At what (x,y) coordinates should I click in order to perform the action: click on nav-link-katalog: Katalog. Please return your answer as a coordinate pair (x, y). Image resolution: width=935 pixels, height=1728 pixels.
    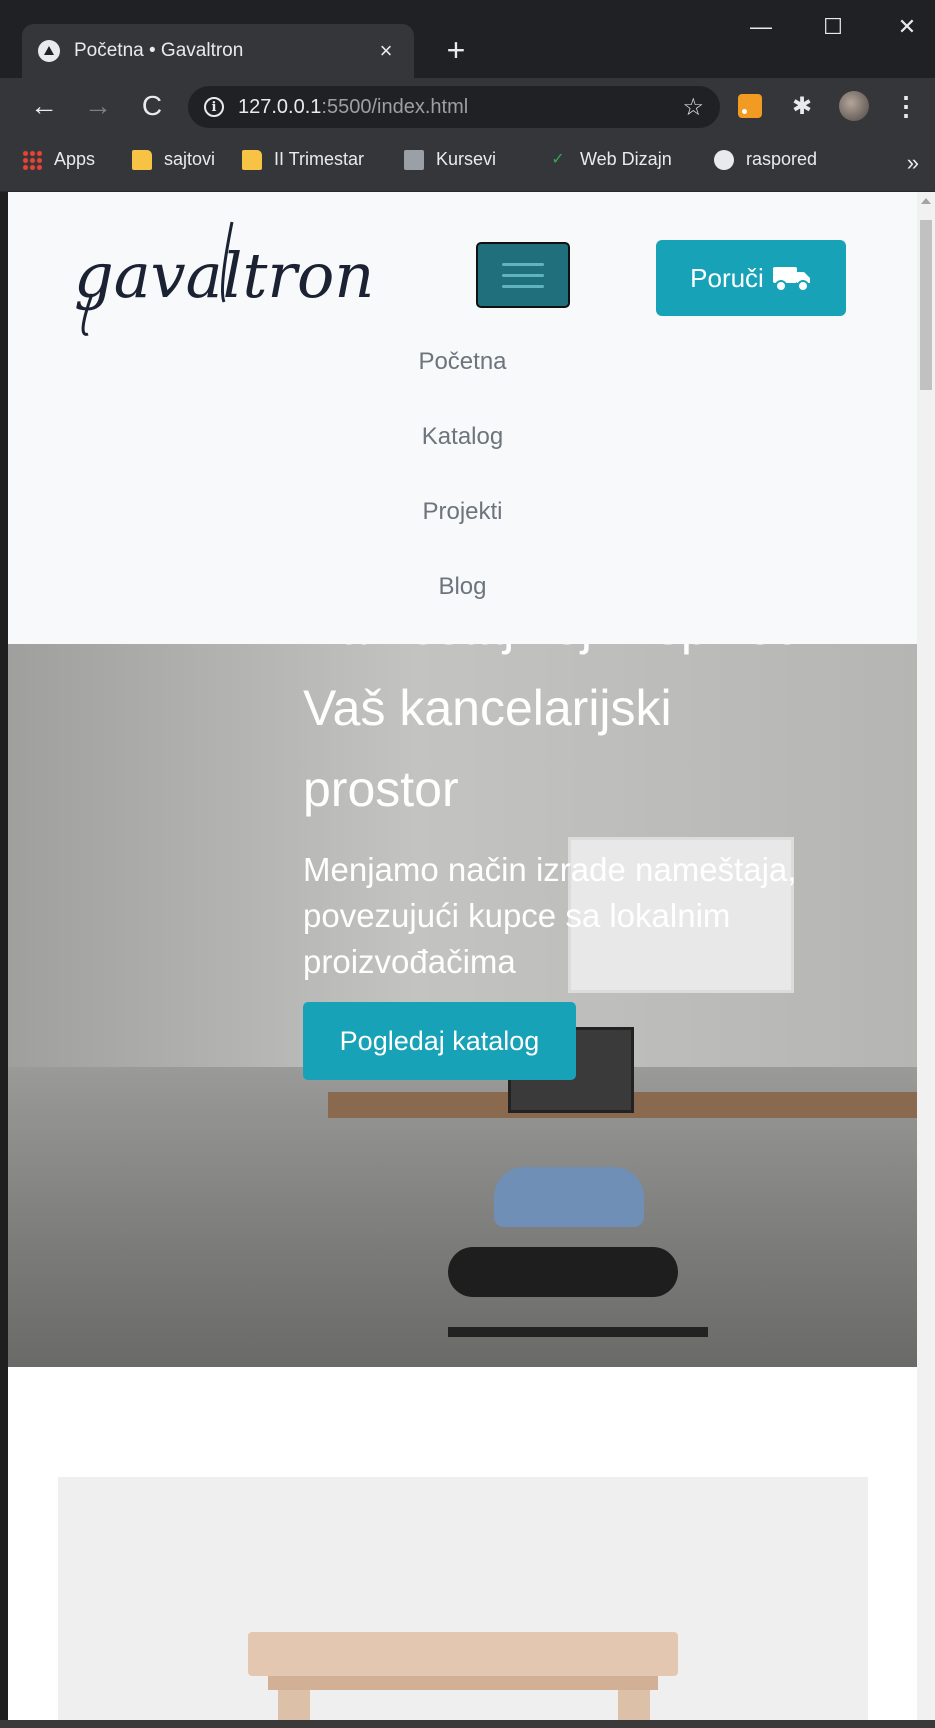
    Looking at the image, I should click on (462, 436).